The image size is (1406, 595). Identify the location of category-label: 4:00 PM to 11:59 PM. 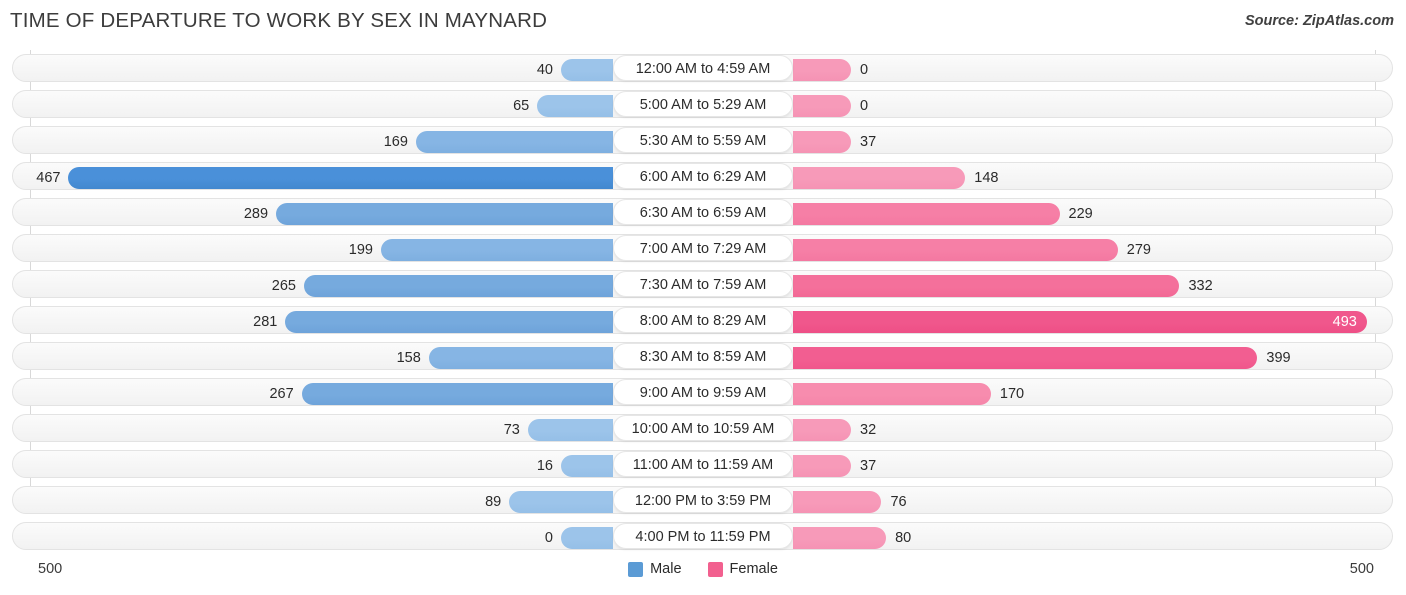
(703, 536).